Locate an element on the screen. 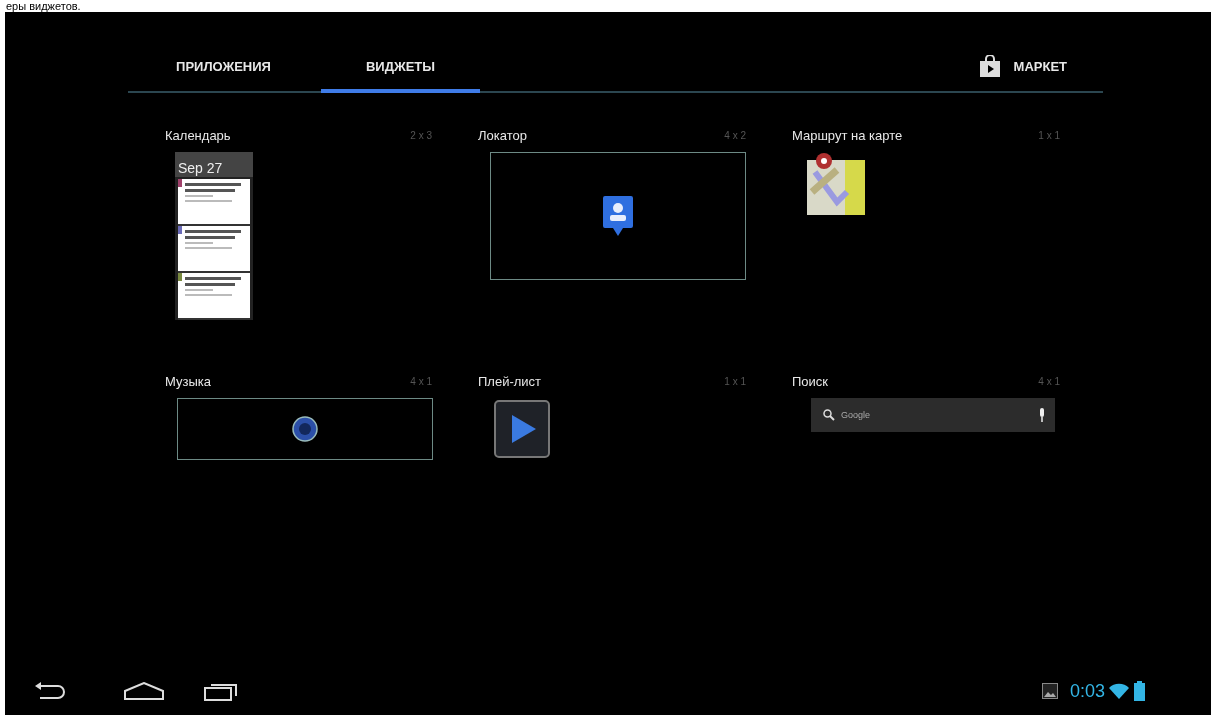  caption-text: еры виджетов. is located at coordinates (43, 6).